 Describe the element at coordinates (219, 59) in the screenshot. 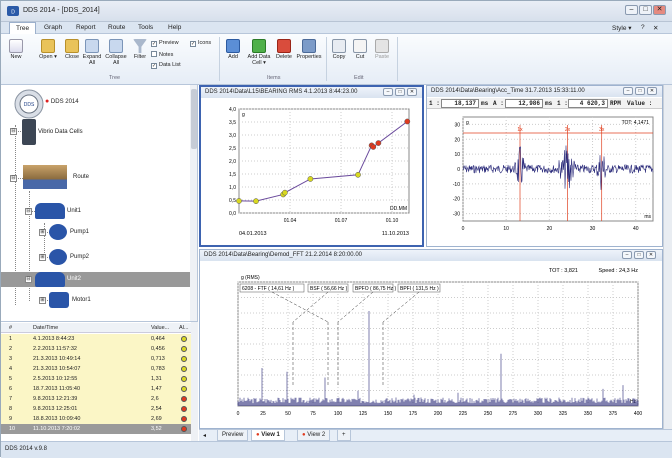

I see `ribbon-divider` at that location.